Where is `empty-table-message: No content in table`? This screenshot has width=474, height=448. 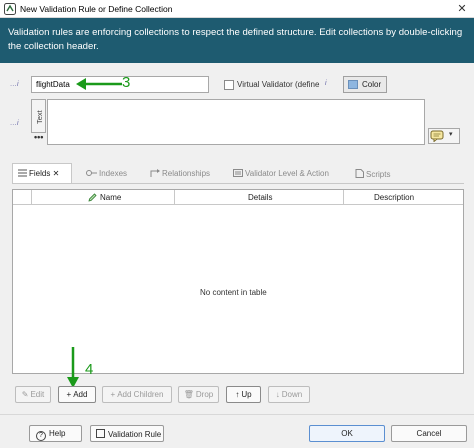 empty-table-message: No content in table is located at coordinates (233, 292).